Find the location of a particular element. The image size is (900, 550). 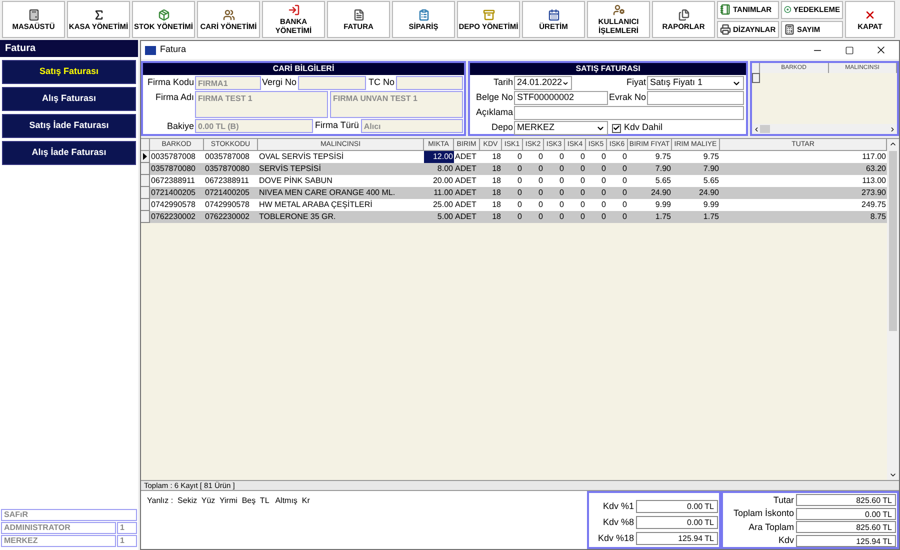

field-label: Vergi No is located at coordinates (279, 82).